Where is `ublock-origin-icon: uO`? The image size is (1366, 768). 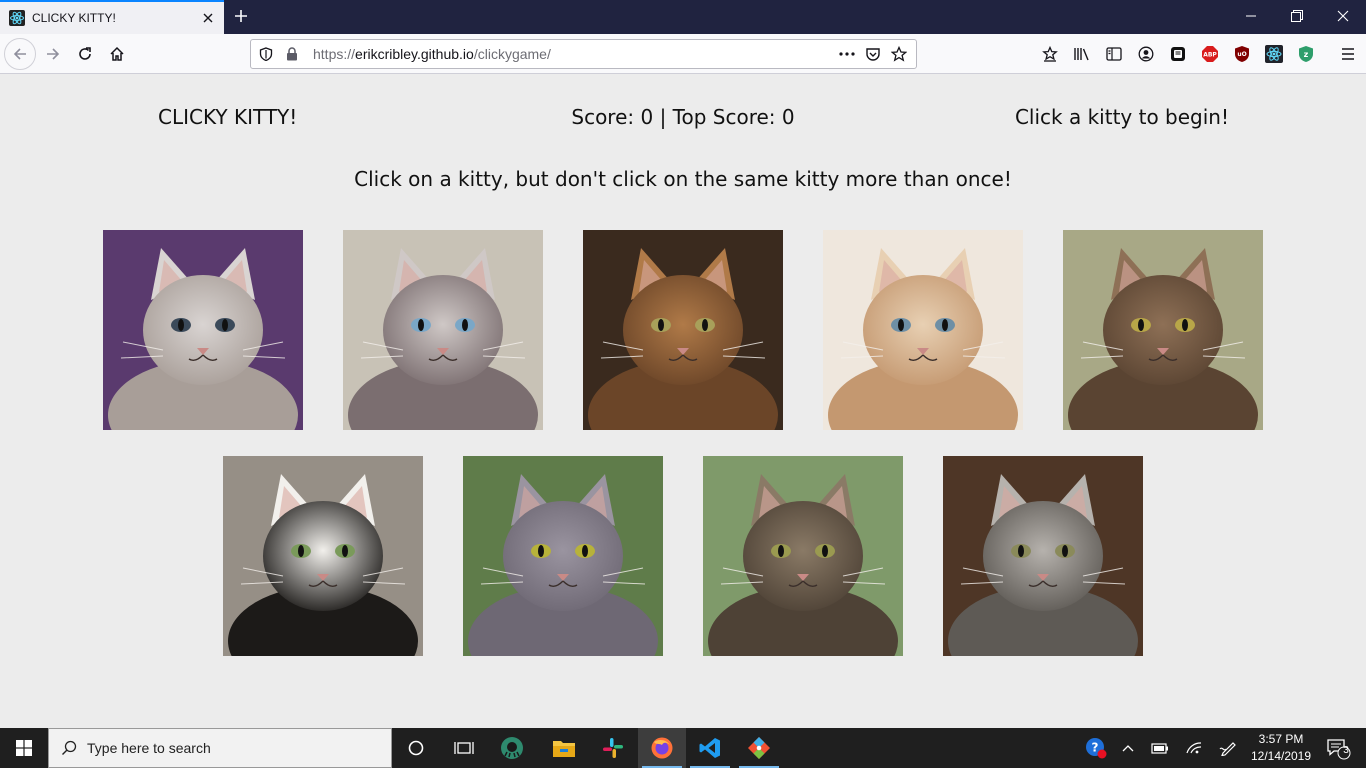
ublock-origin-icon: uO is located at coordinates (1242, 54).